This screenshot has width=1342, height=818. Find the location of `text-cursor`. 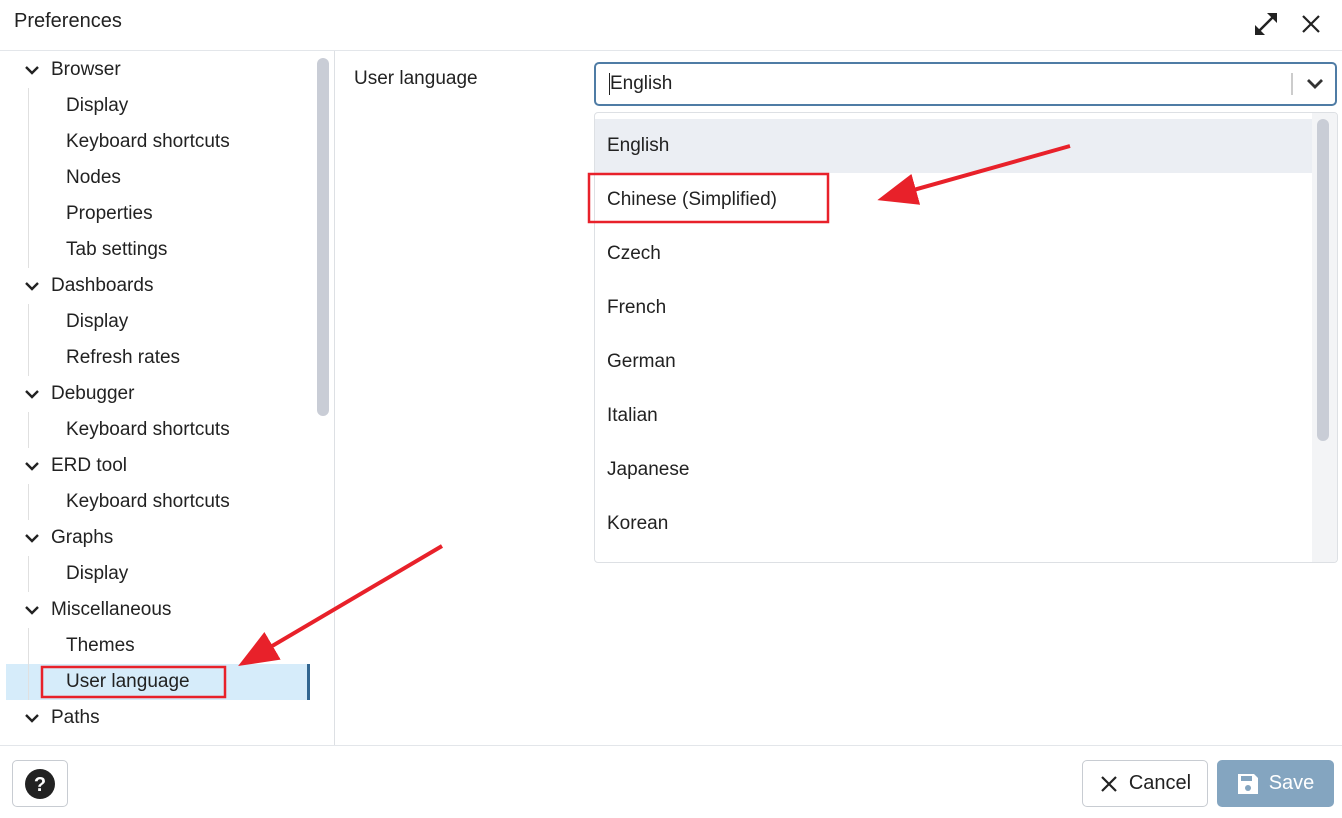

text-cursor is located at coordinates (609, 84).